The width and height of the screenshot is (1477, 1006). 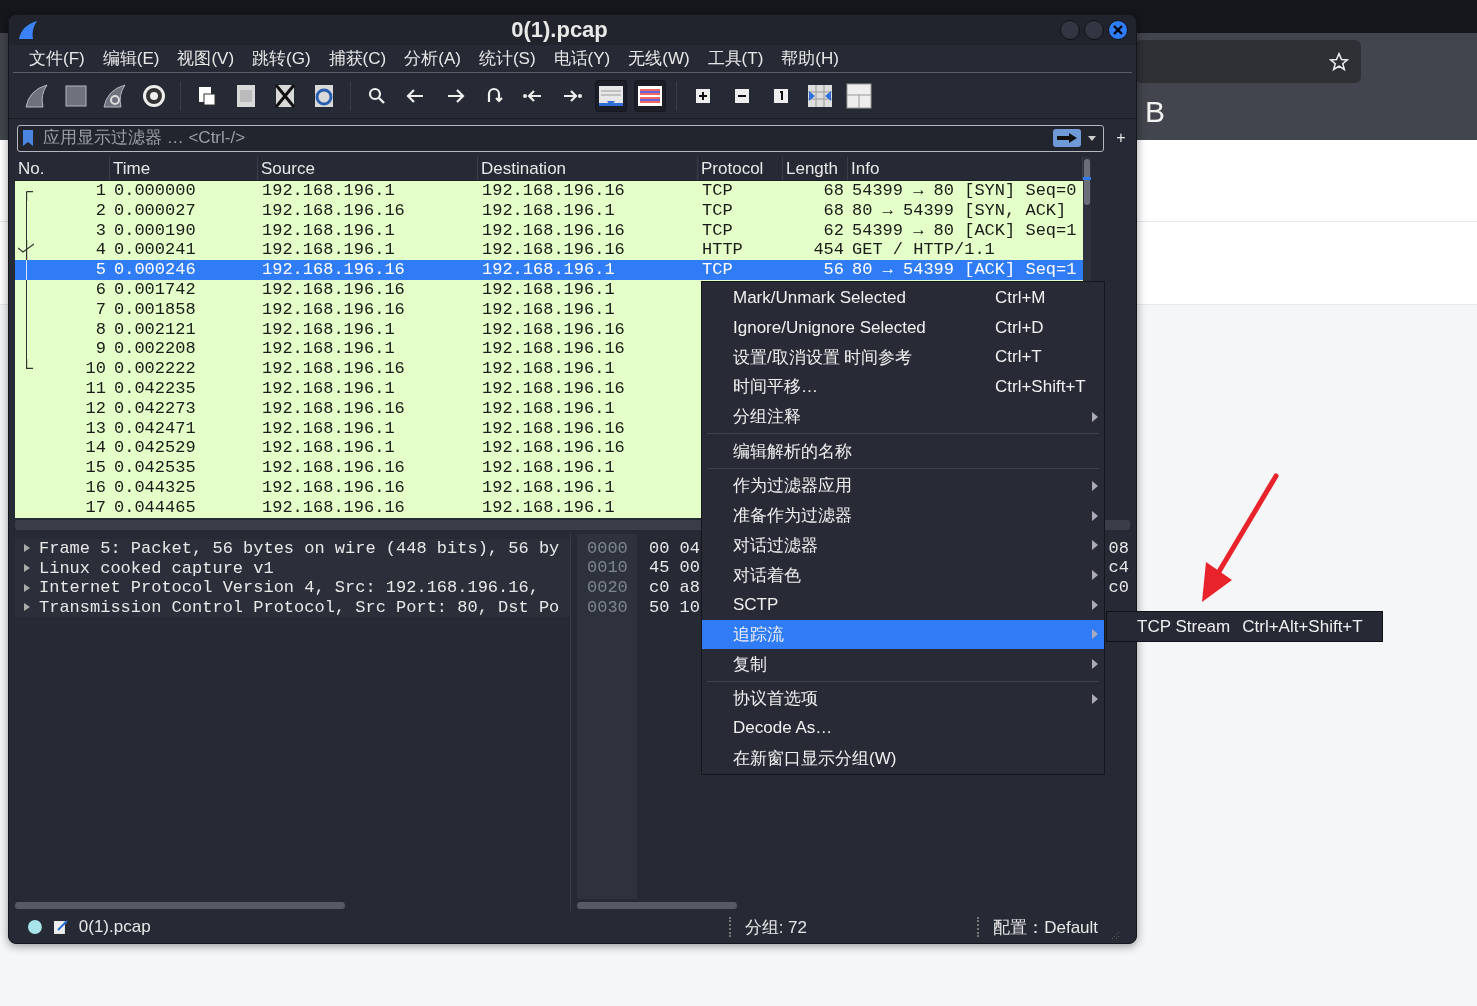 I want to click on table-cell-text: 6, so click(x=101, y=290).